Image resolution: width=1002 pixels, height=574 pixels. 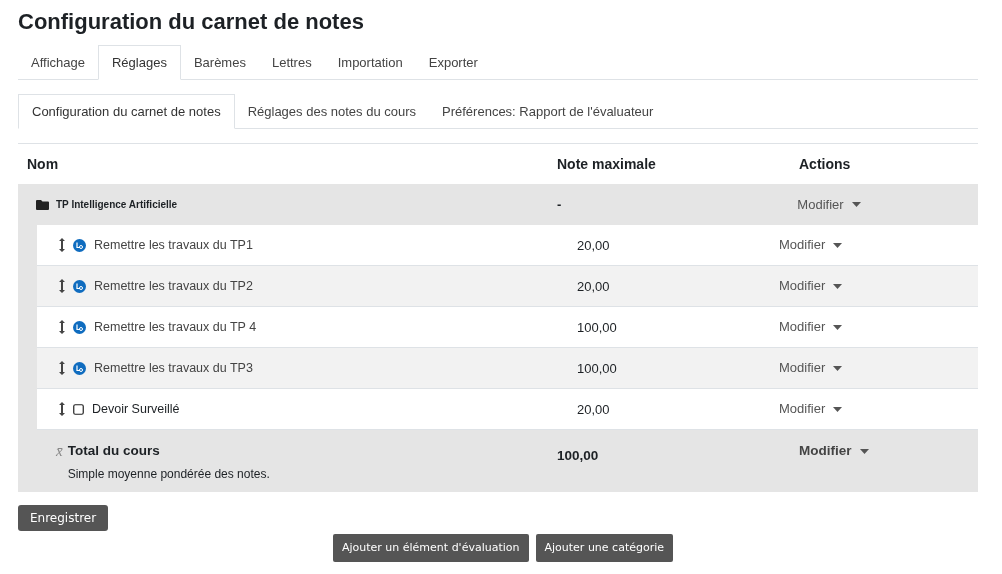 What do you see at coordinates (291, 62) in the screenshot?
I see `tab: Lettres` at bounding box center [291, 62].